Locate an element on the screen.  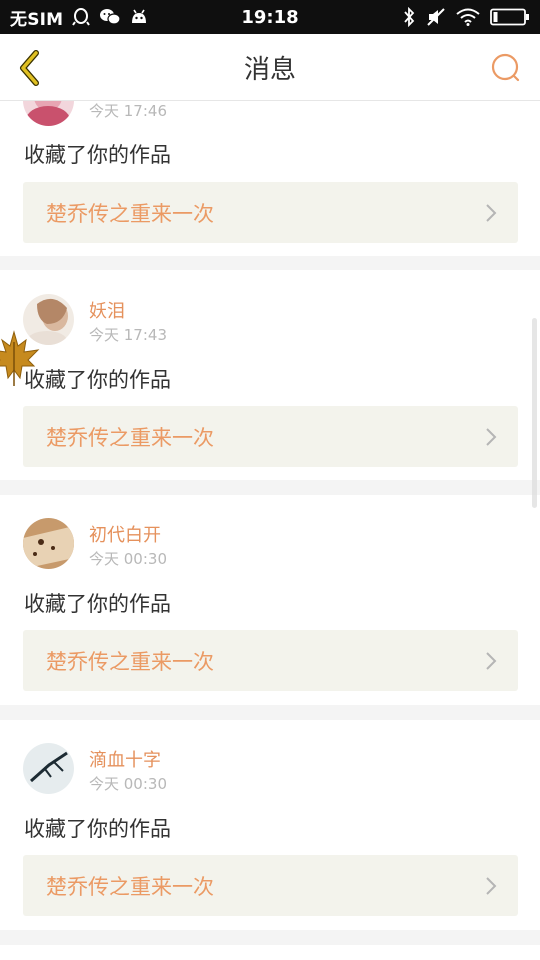
wechat-icon is located at coordinates (110, 17).